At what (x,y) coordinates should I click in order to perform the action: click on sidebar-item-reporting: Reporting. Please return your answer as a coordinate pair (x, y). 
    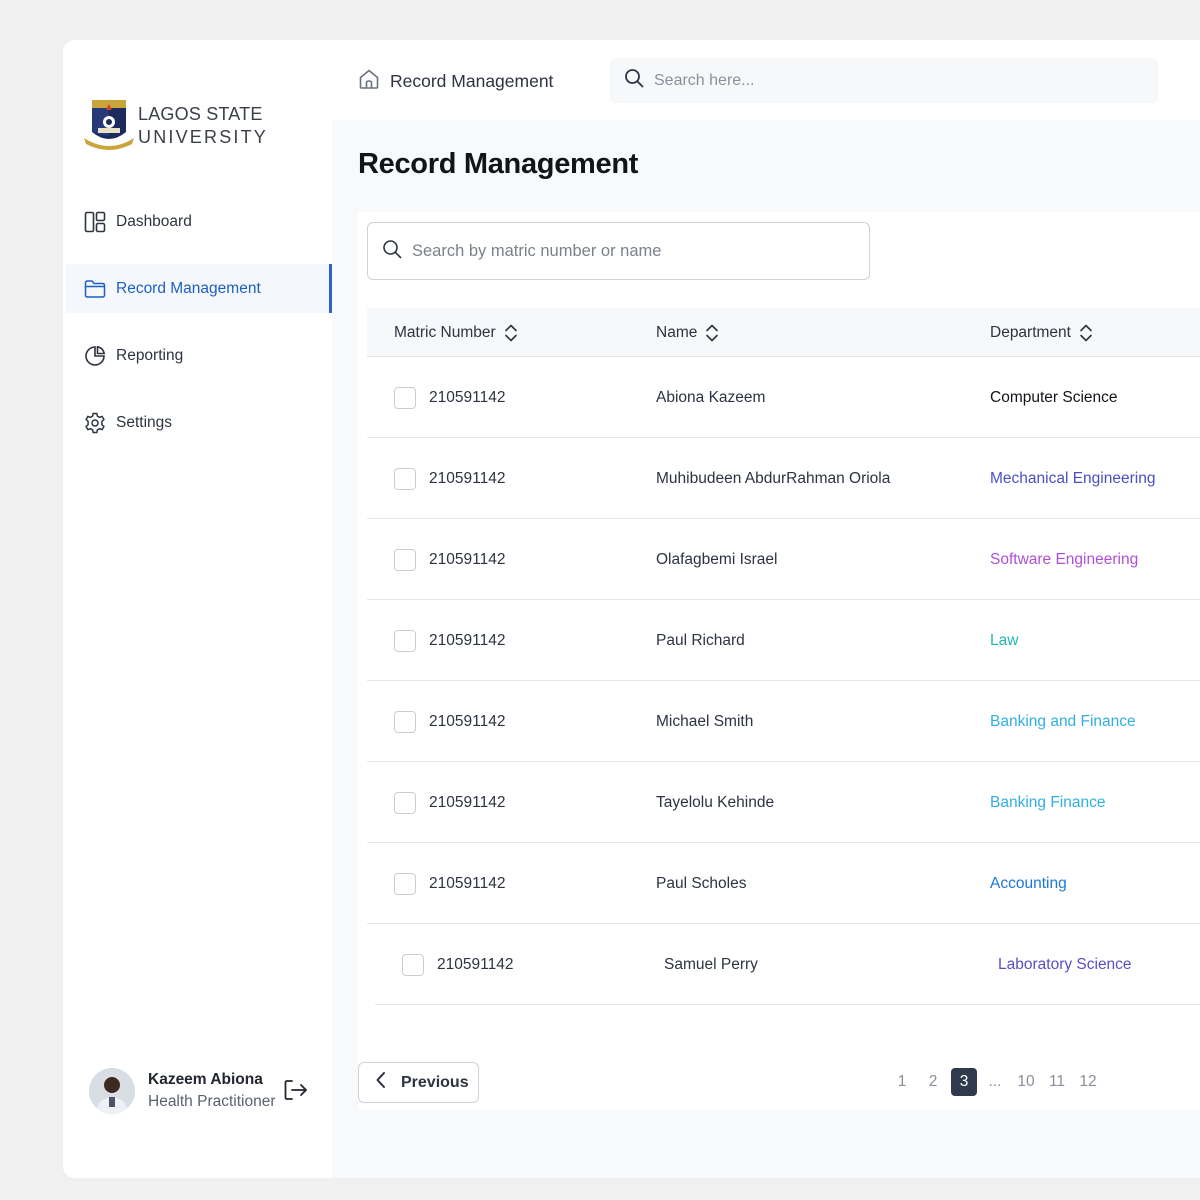
    Looking at the image, I should click on (199, 355).